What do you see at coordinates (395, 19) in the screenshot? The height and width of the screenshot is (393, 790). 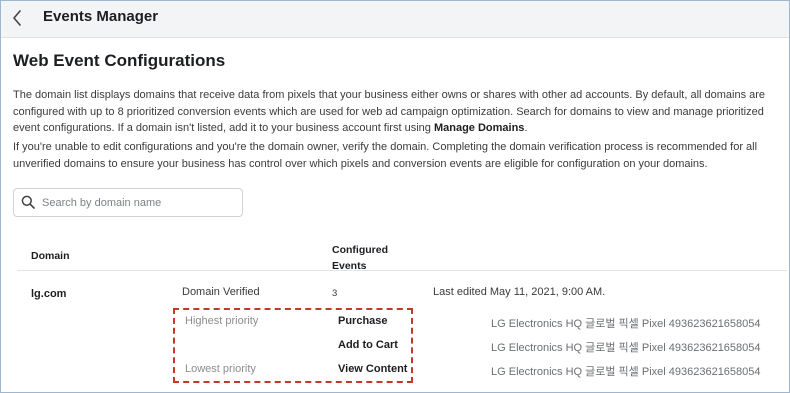 I see `top-bar: Events Manager` at bounding box center [395, 19].